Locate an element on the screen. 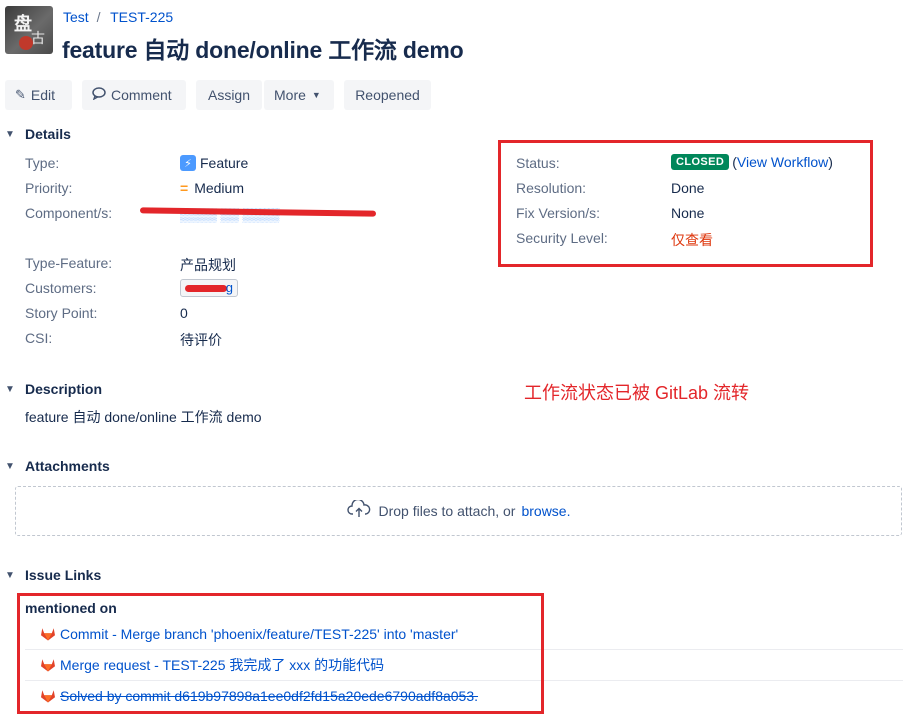  edit-button: ✎ Edit is located at coordinates (38, 95).